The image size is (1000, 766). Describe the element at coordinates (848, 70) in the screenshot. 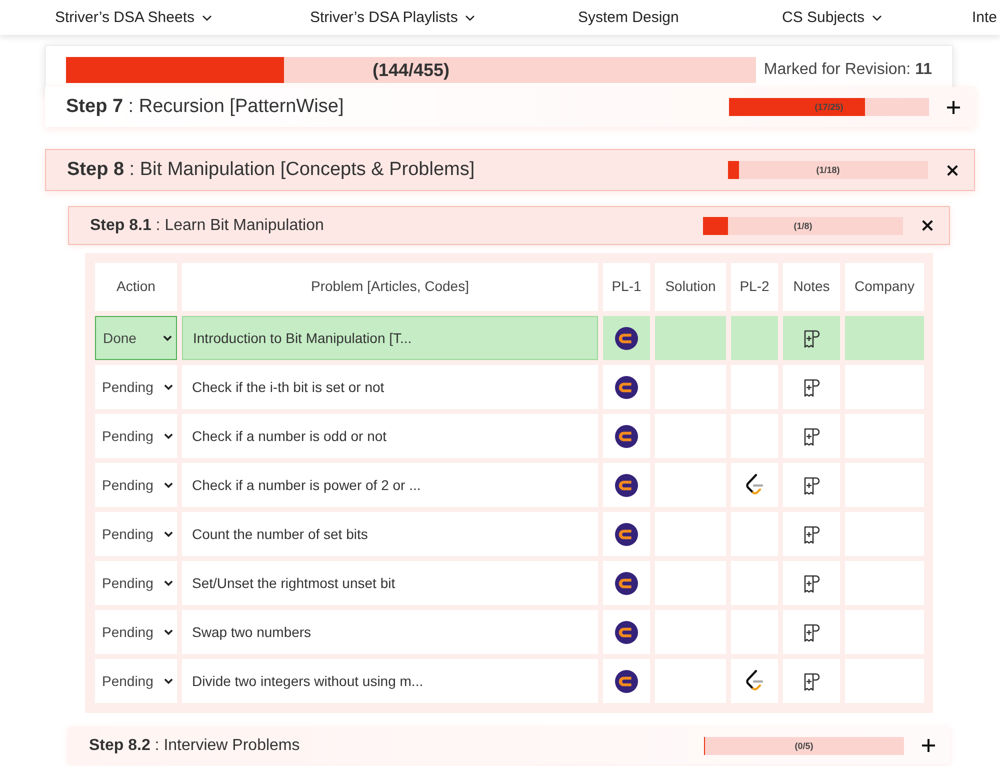

I see `revision-label: Marked for Revision: 11` at that location.